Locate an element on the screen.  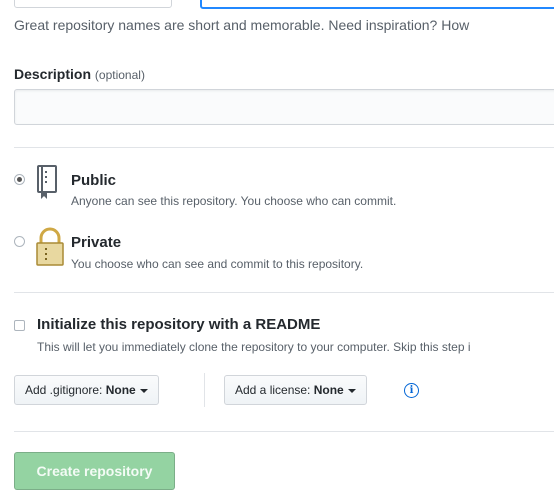
info-icon: i is located at coordinates (411, 390).